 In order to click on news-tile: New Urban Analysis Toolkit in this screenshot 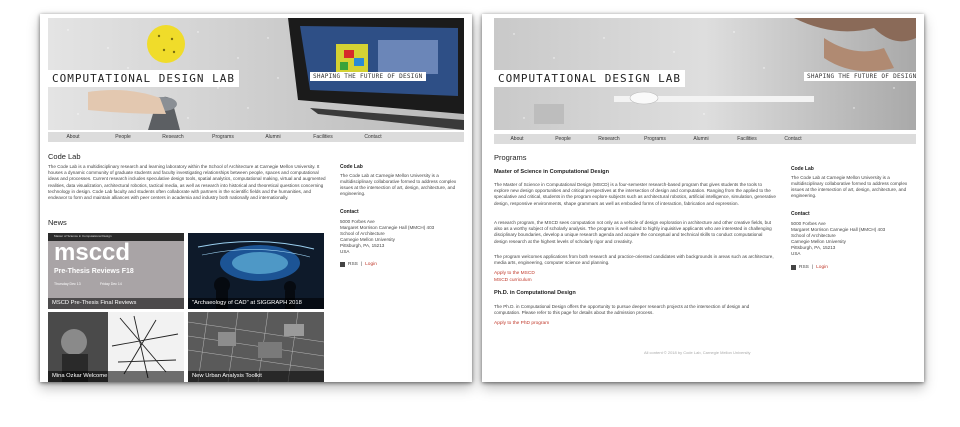, I will do `click(256, 347)`.